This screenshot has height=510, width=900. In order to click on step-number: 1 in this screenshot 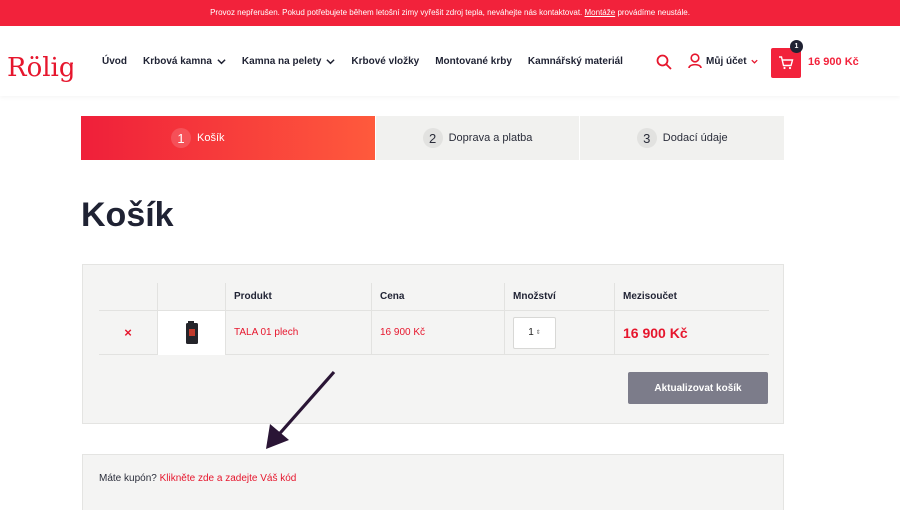, I will do `click(181, 138)`.